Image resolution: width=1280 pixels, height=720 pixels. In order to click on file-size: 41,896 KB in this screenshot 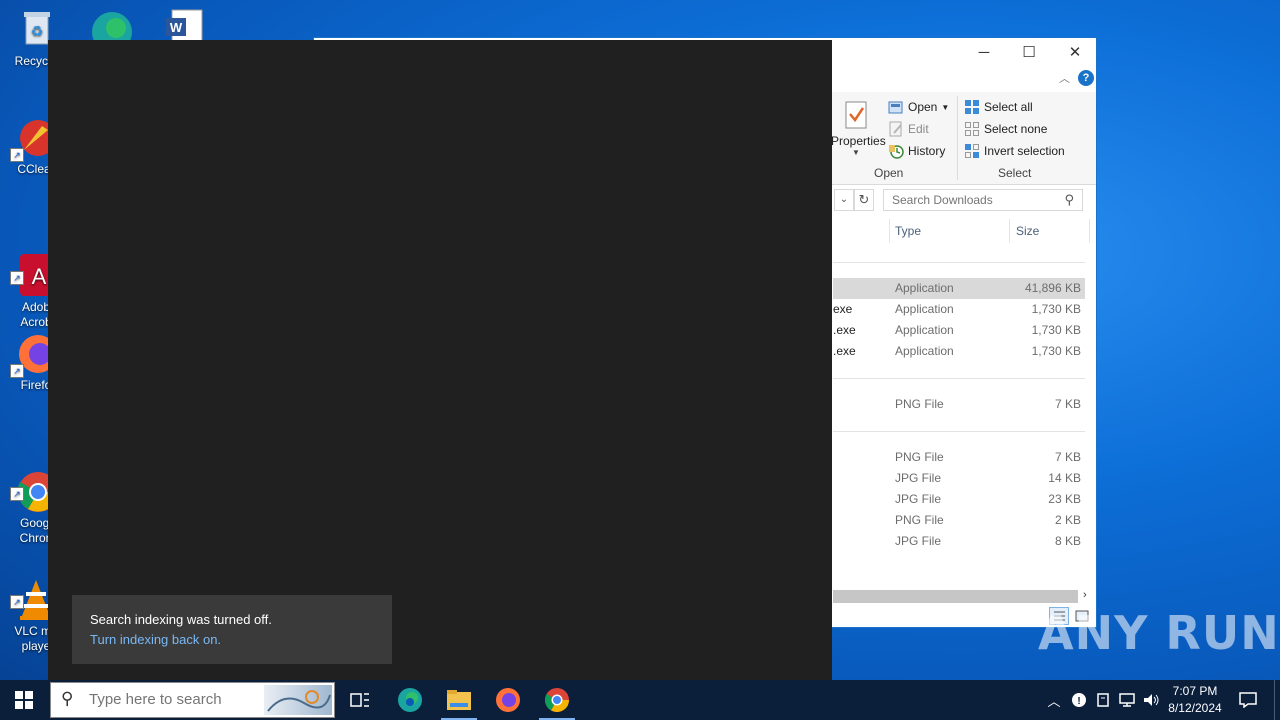, I will do `click(1052, 288)`.